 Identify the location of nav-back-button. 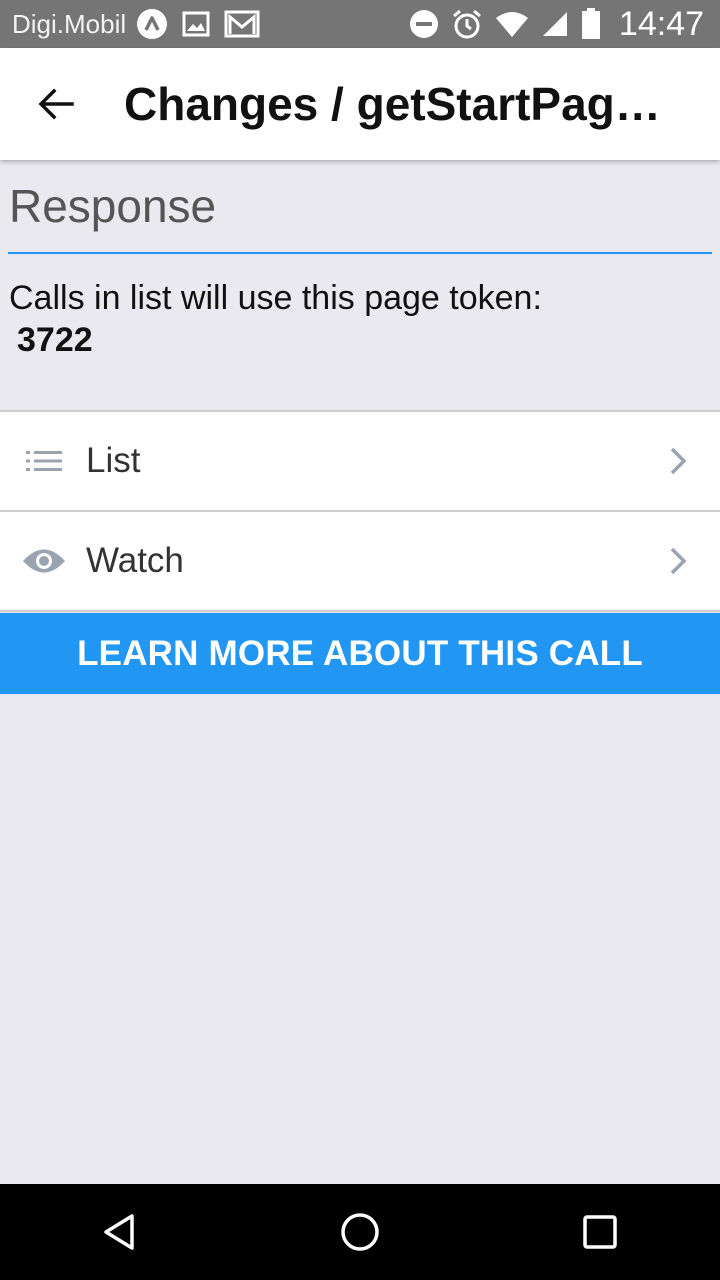
(120, 1232).